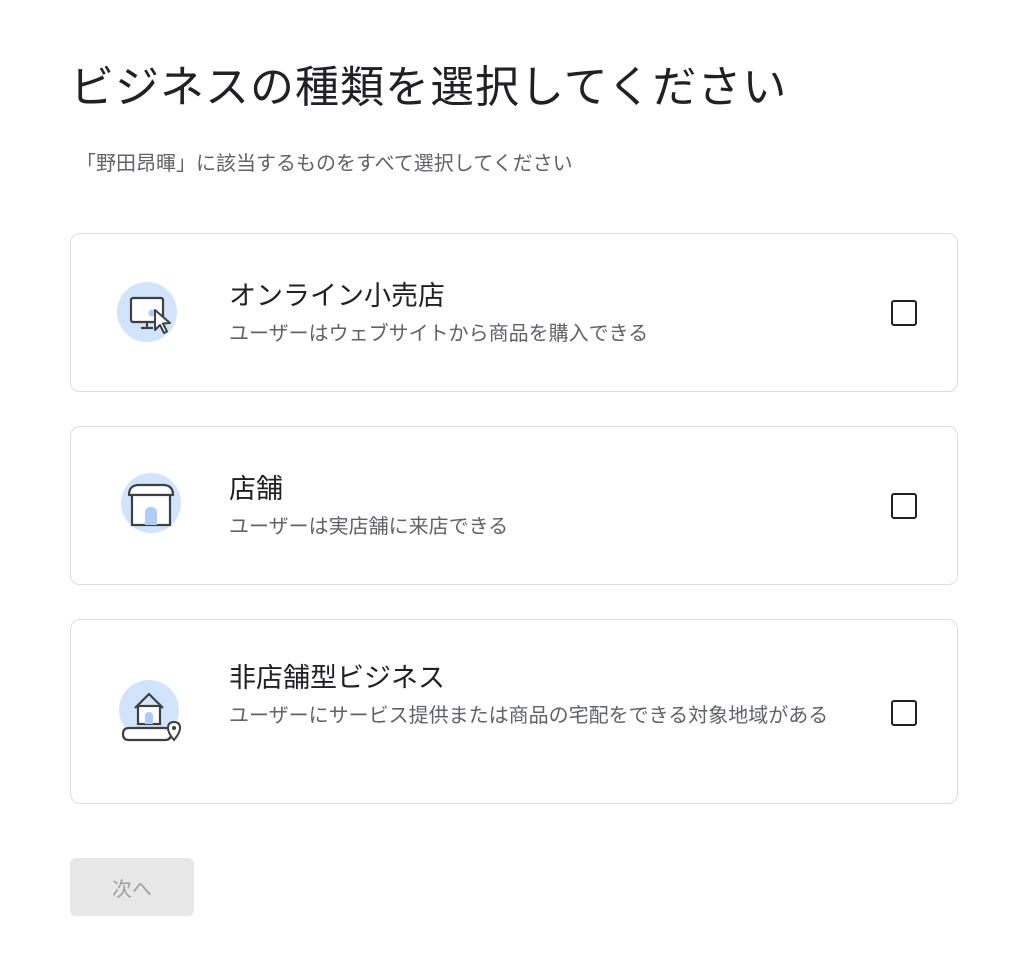 Image resolution: width=1024 pixels, height=963 pixels. Describe the element at coordinates (904, 506) in the screenshot. I see `storefront-checkbox` at that location.